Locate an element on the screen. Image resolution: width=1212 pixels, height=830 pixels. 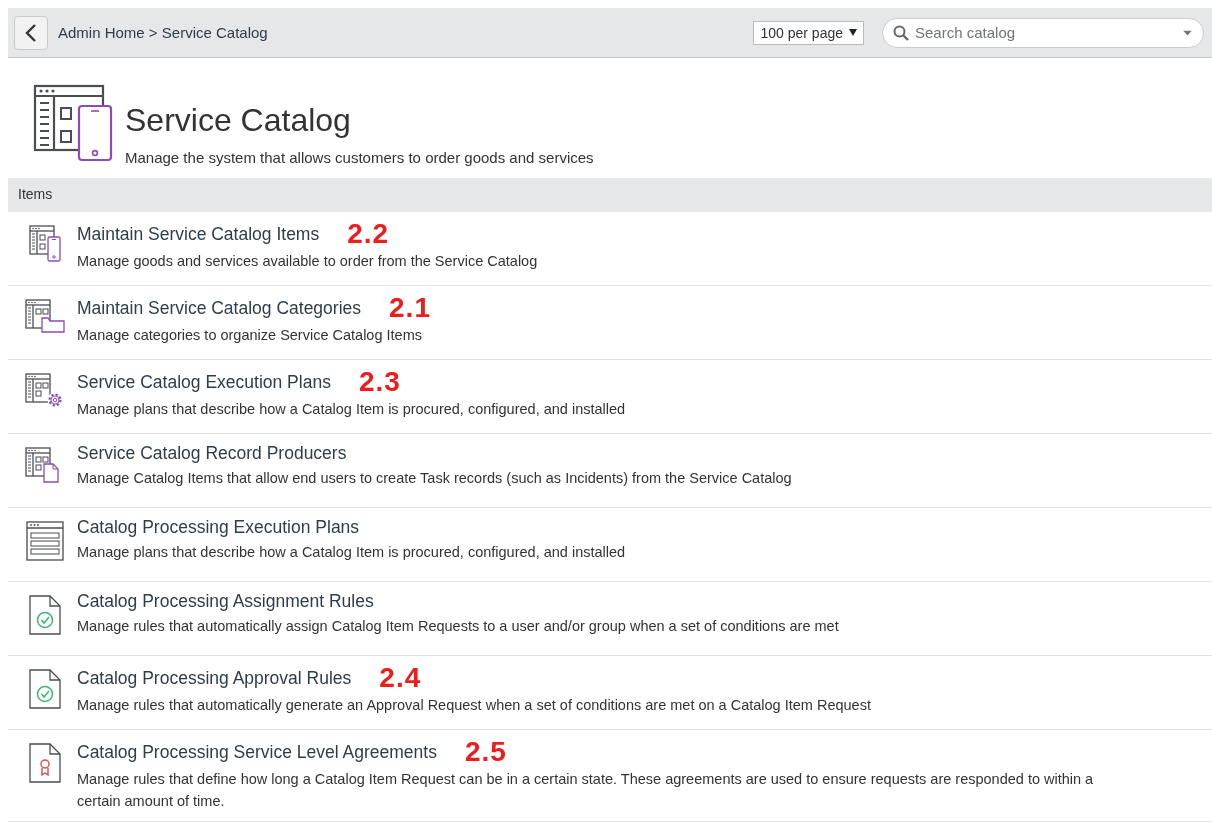
item-description: Manage rules that automatically generate an Approval Request when a set of conditions are met on a Catalog Item Request is located at coordinates (474, 705).